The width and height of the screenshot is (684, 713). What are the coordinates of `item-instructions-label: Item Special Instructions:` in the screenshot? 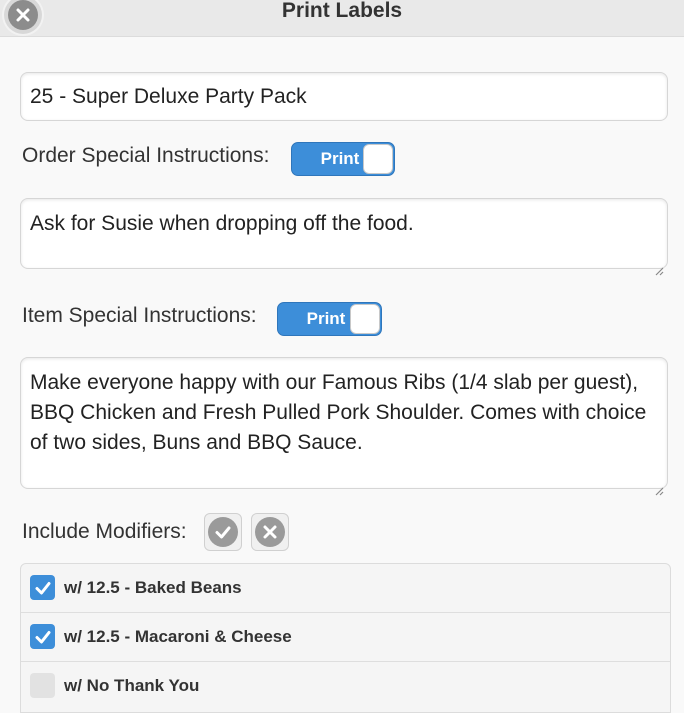 It's located at (139, 315).